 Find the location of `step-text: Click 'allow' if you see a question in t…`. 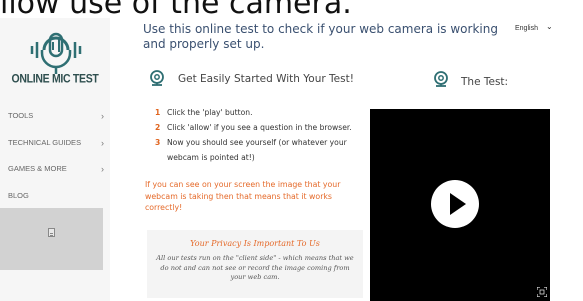

step-text: Click 'allow' if you see a question in t… is located at coordinates (259, 127).